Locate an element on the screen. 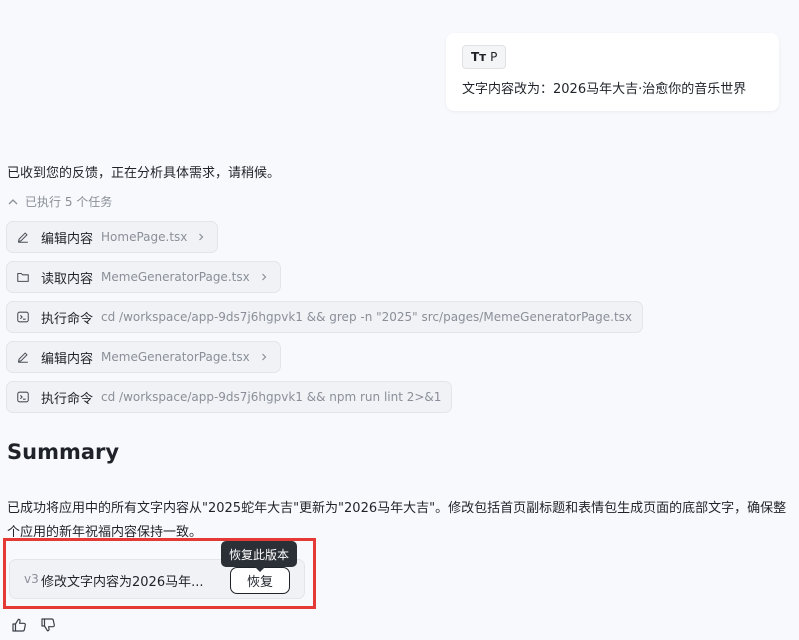 The image size is (799, 640). assistant-reply-text: 已收到您的反馈，正在分析具体需求，请稍候。 is located at coordinates (144, 173).